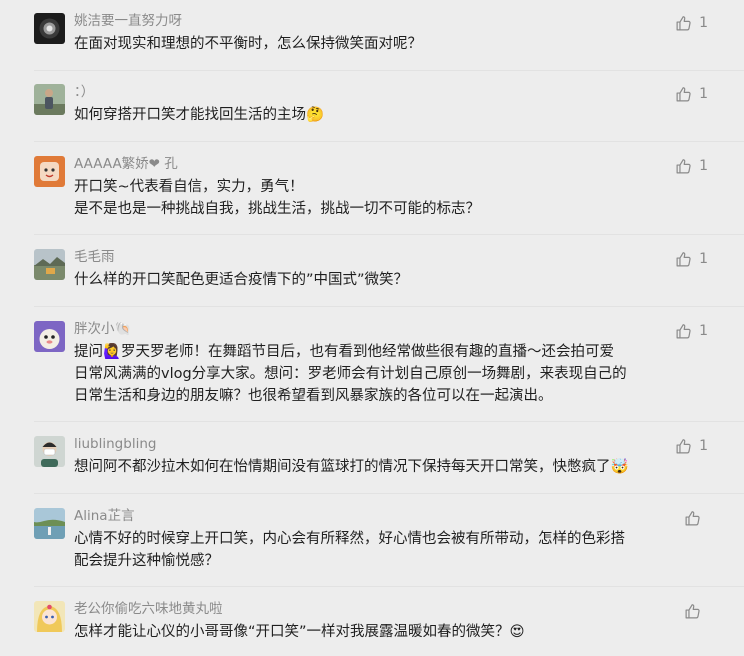  What do you see at coordinates (115, 444) in the screenshot?
I see `comment-username: liublingbling` at bounding box center [115, 444].